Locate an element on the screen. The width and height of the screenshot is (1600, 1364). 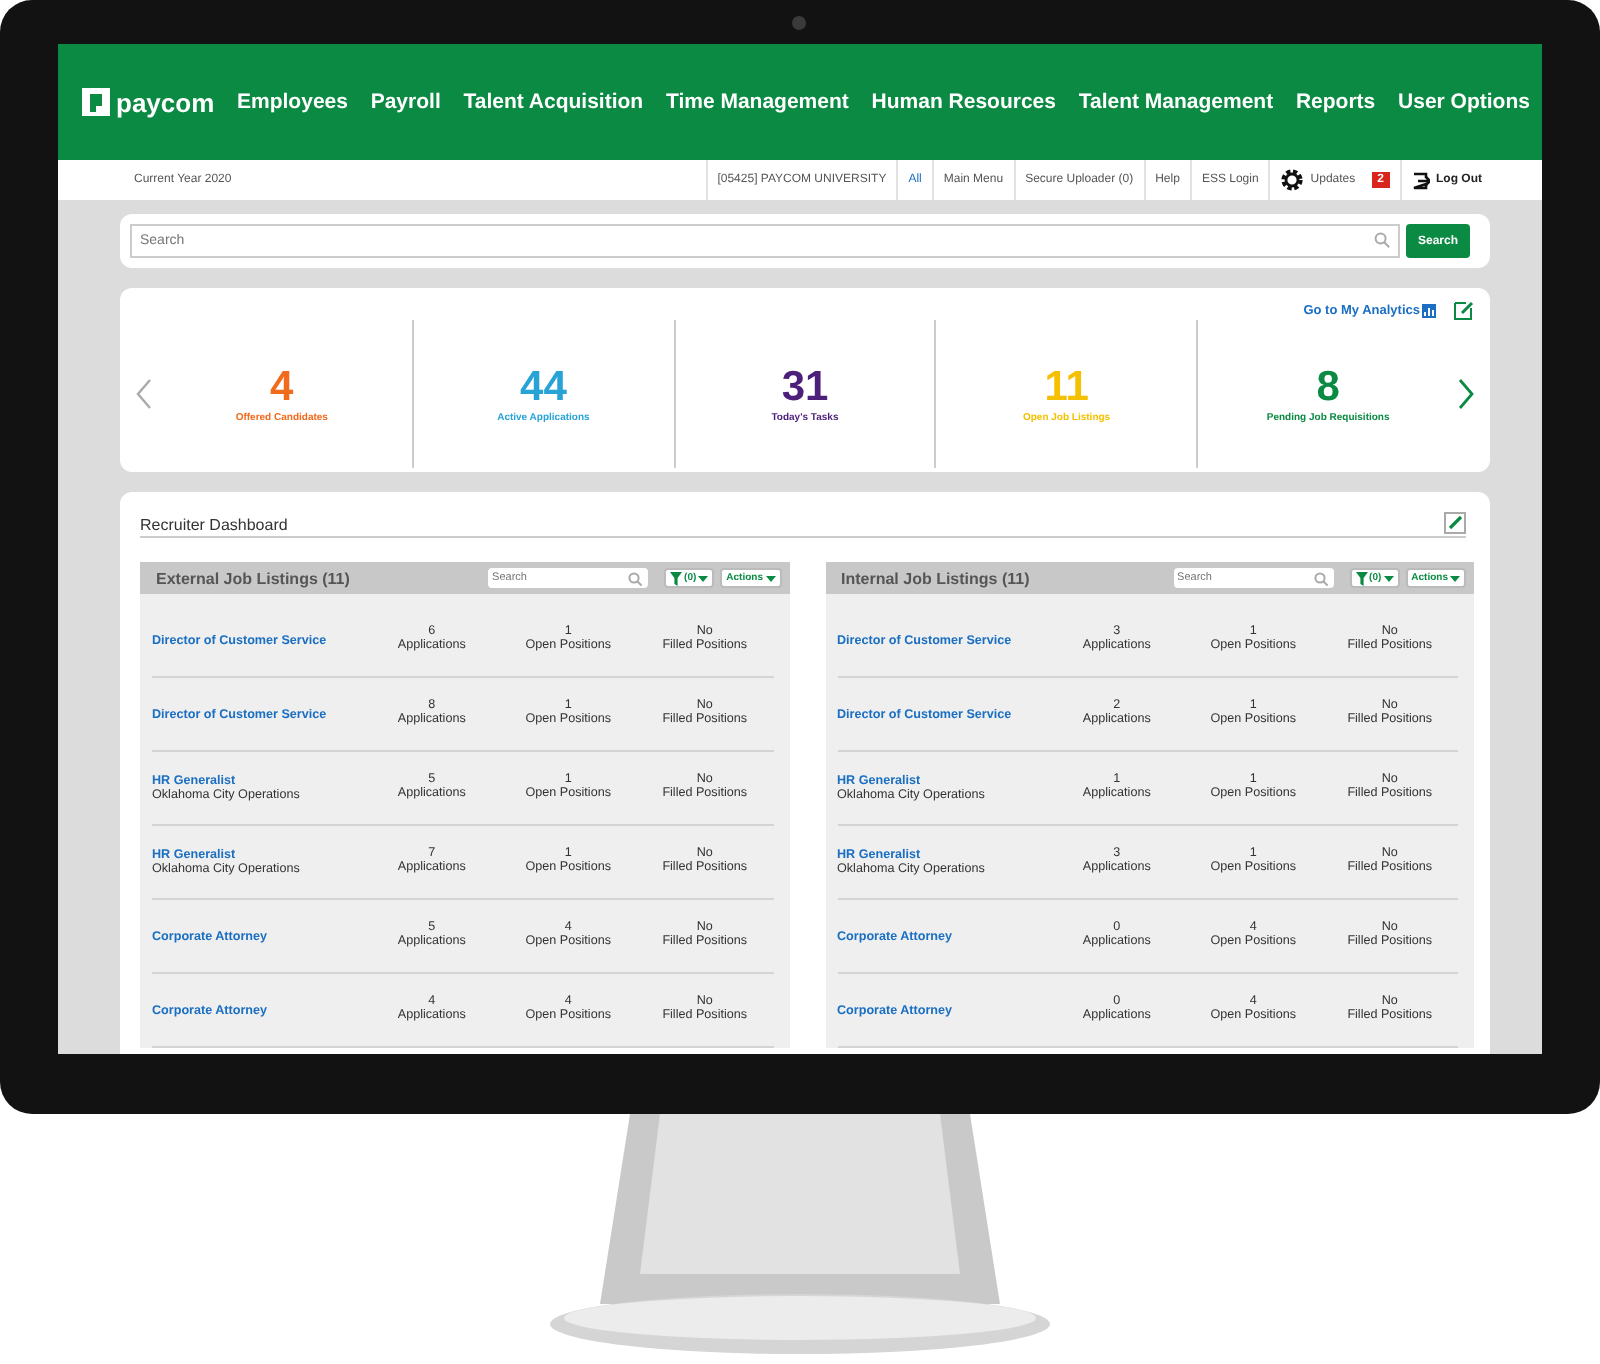
nav-link: Payroll is located at coordinates (405, 102).